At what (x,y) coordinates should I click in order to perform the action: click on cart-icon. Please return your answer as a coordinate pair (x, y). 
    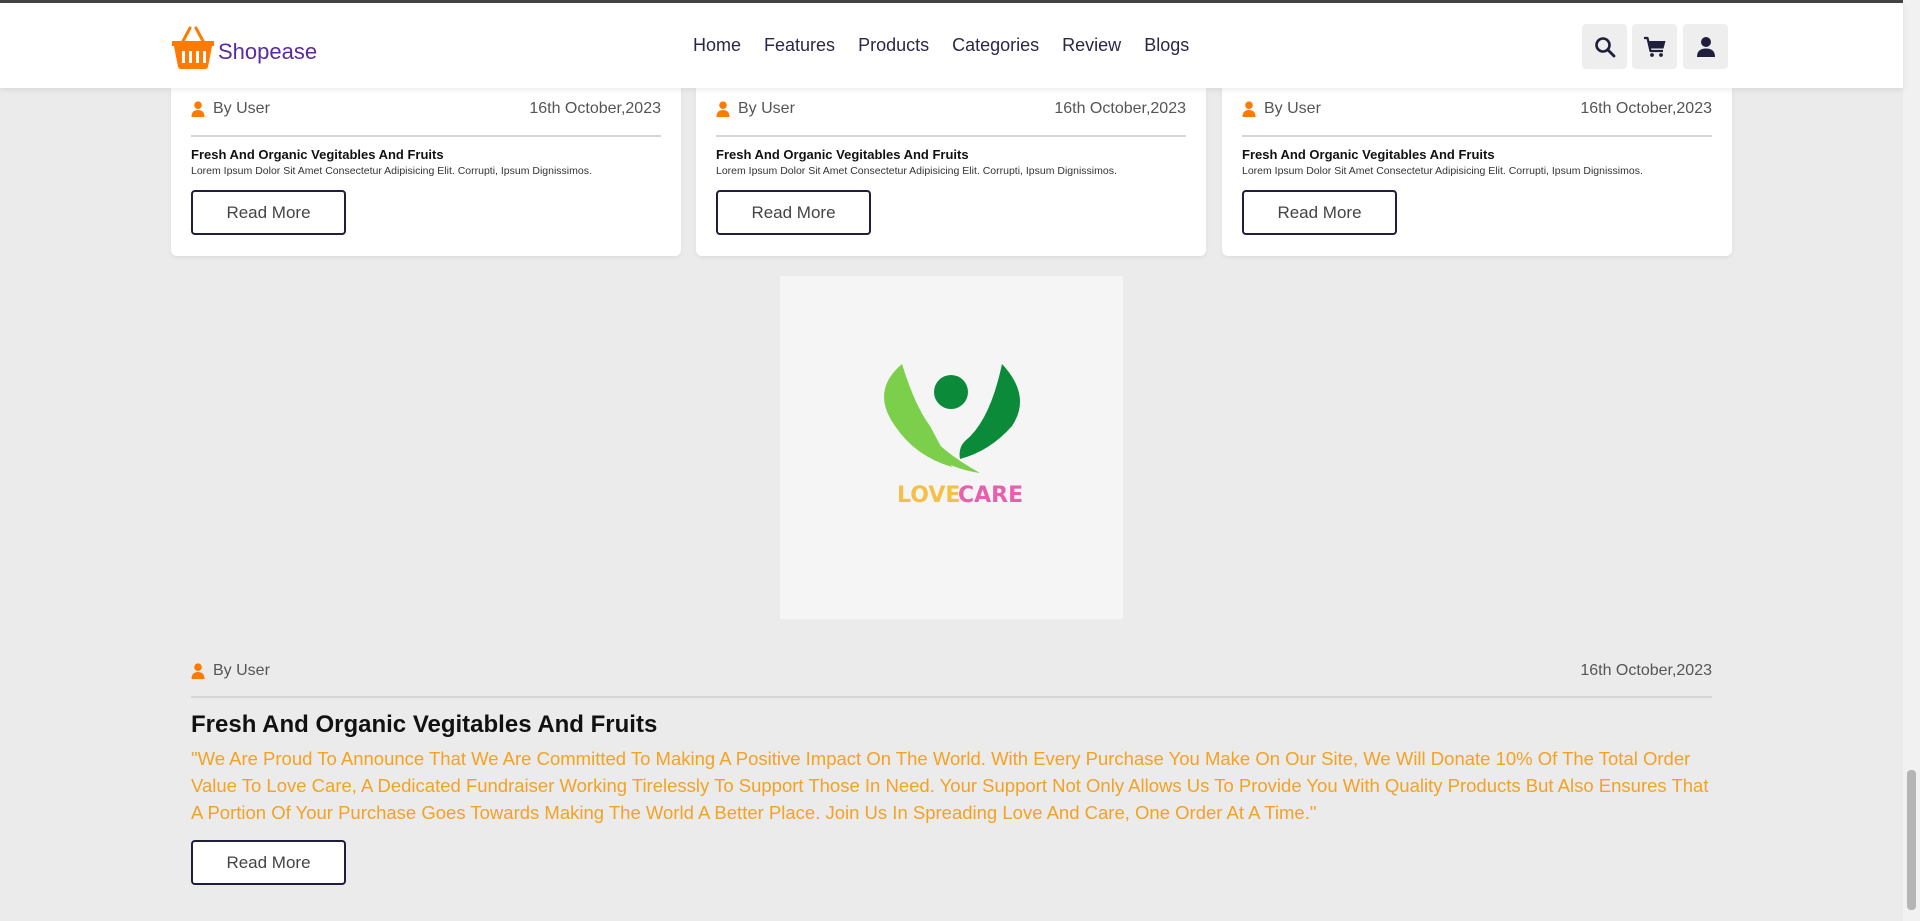
    Looking at the image, I should click on (1654, 46).